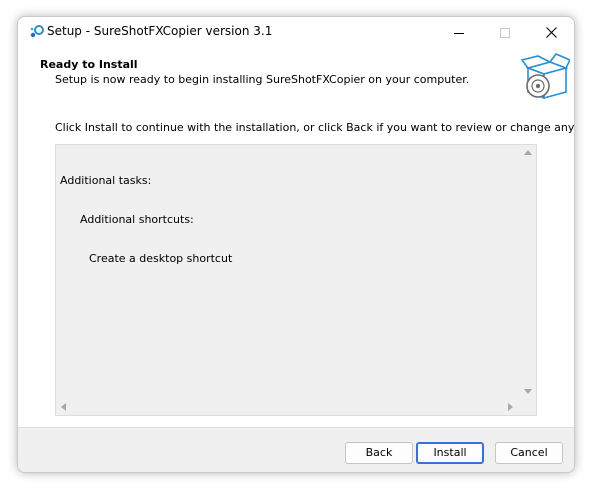  What do you see at coordinates (528, 152) in the screenshot?
I see `scroll-up-arrow-icon` at bounding box center [528, 152].